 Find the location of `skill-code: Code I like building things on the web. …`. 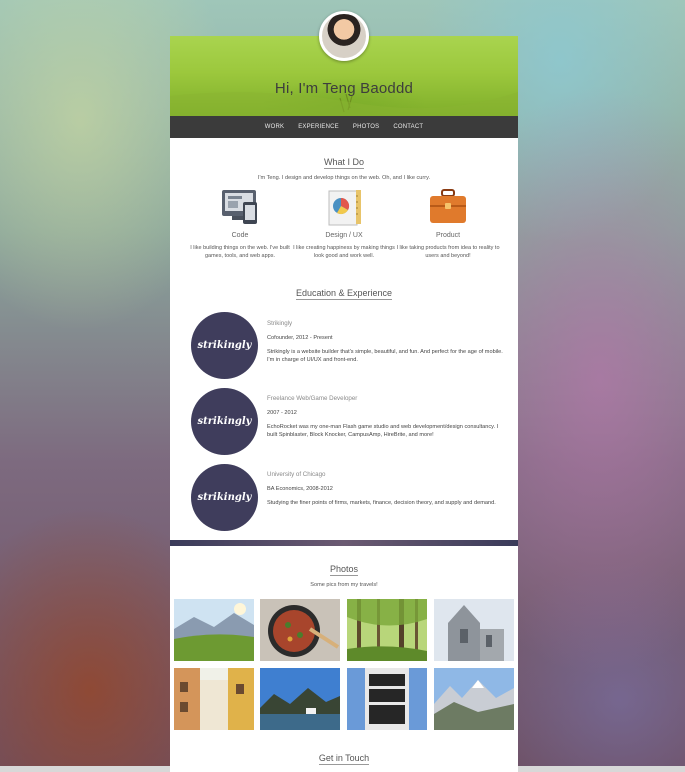

skill-code: Code I like building things on the web. … is located at coordinates (240, 224).